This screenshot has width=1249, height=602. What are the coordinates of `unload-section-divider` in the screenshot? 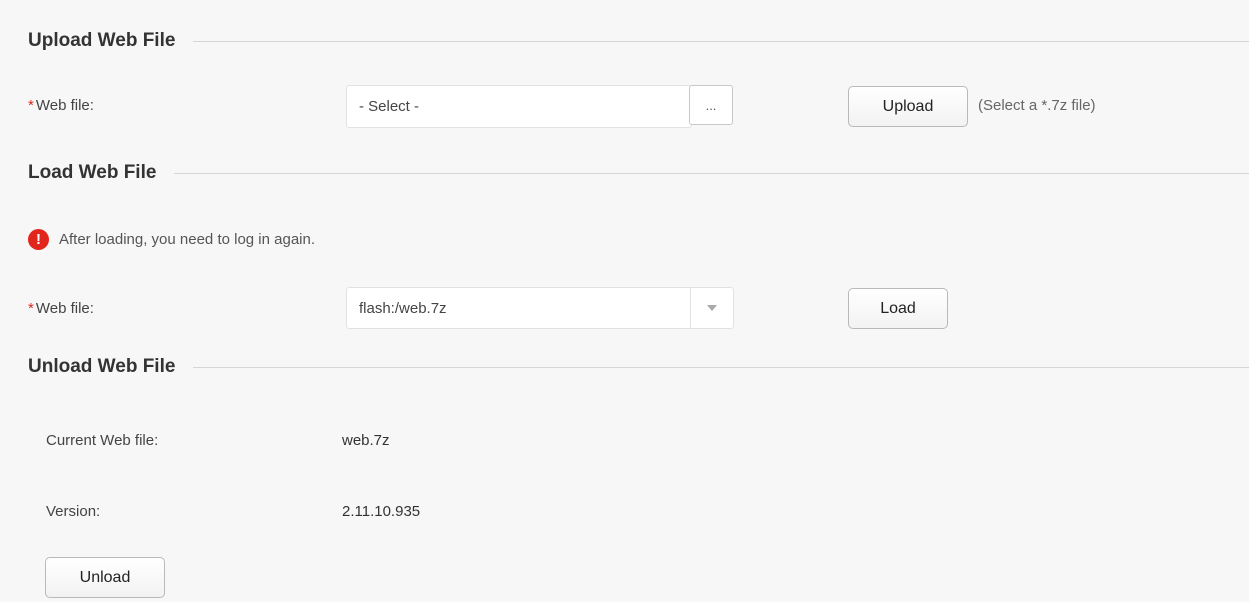 It's located at (721, 367).